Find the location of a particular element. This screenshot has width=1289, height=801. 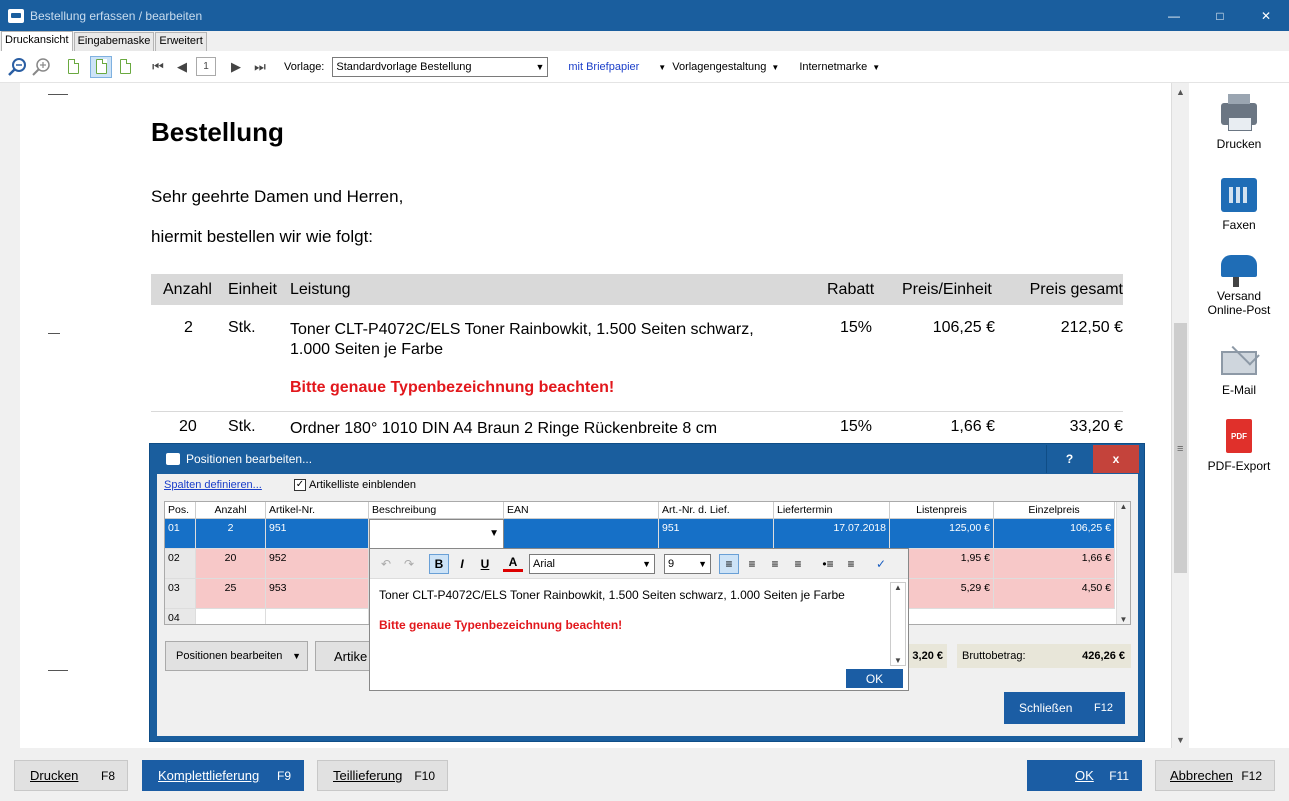

col-listenpreis: Listenpreis is located at coordinates (942, 510).